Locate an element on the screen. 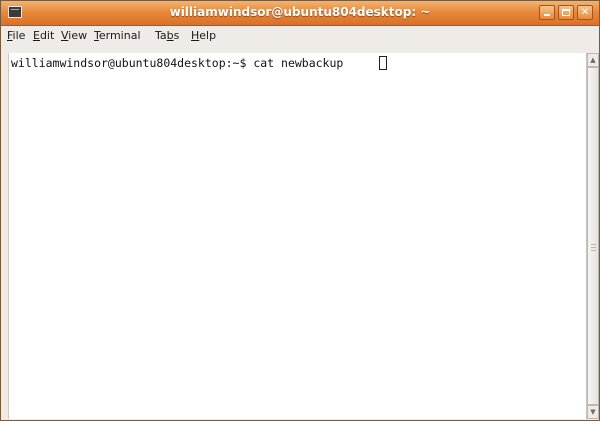 This screenshot has height=421, width=600. scroll-down-arrow-icon: ▼ is located at coordinates (593, 412).